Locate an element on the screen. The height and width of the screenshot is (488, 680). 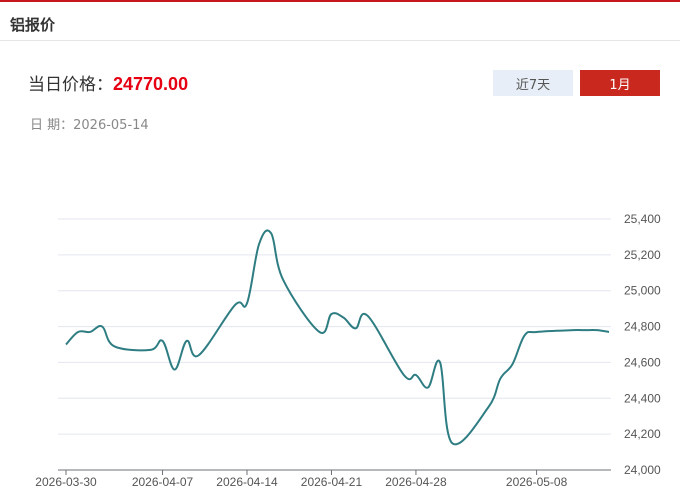
y-tick-label: 24,400 is located at coordinates (642, 398).